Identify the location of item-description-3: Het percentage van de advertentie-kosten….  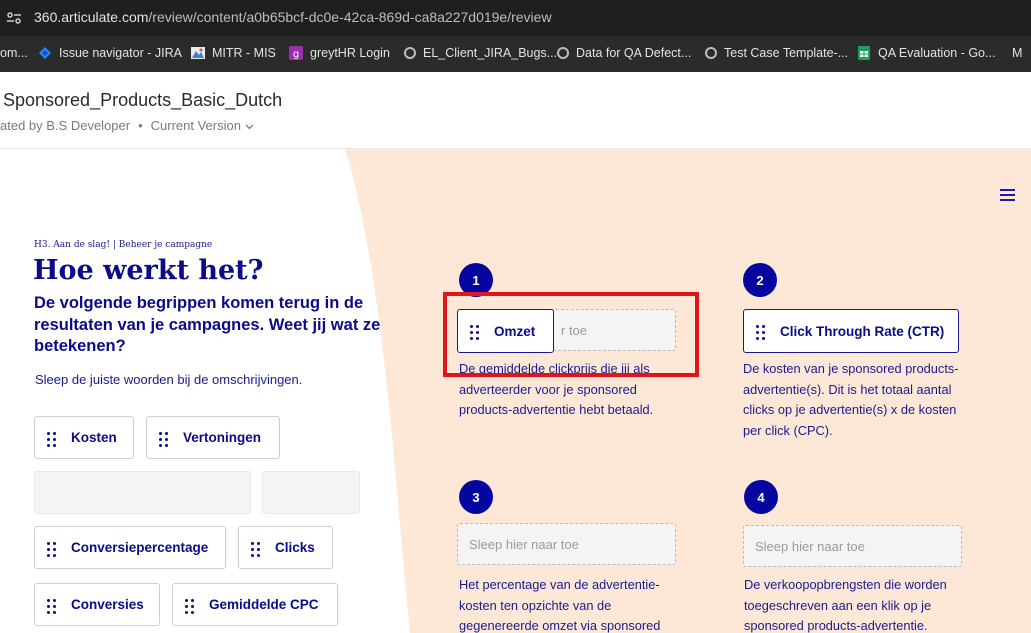
(560, 605).